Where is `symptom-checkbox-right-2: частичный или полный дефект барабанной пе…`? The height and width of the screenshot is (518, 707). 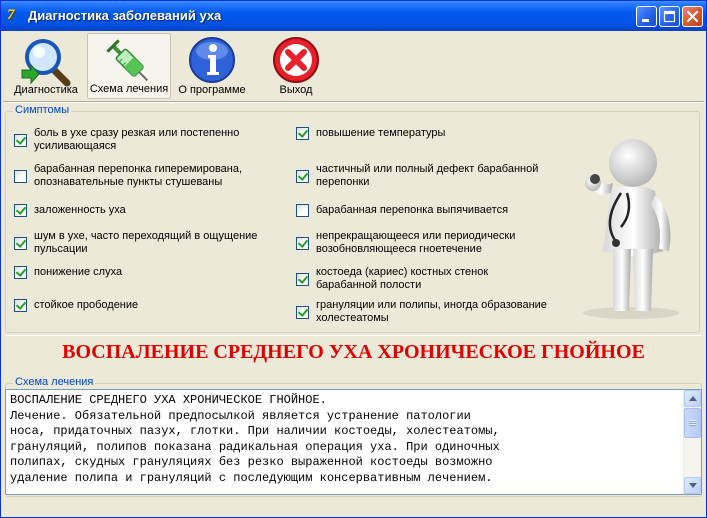 symptom-checkbox-right-2: частичный или полный дефект барабанной пе… is located at coordinates (417, 176).